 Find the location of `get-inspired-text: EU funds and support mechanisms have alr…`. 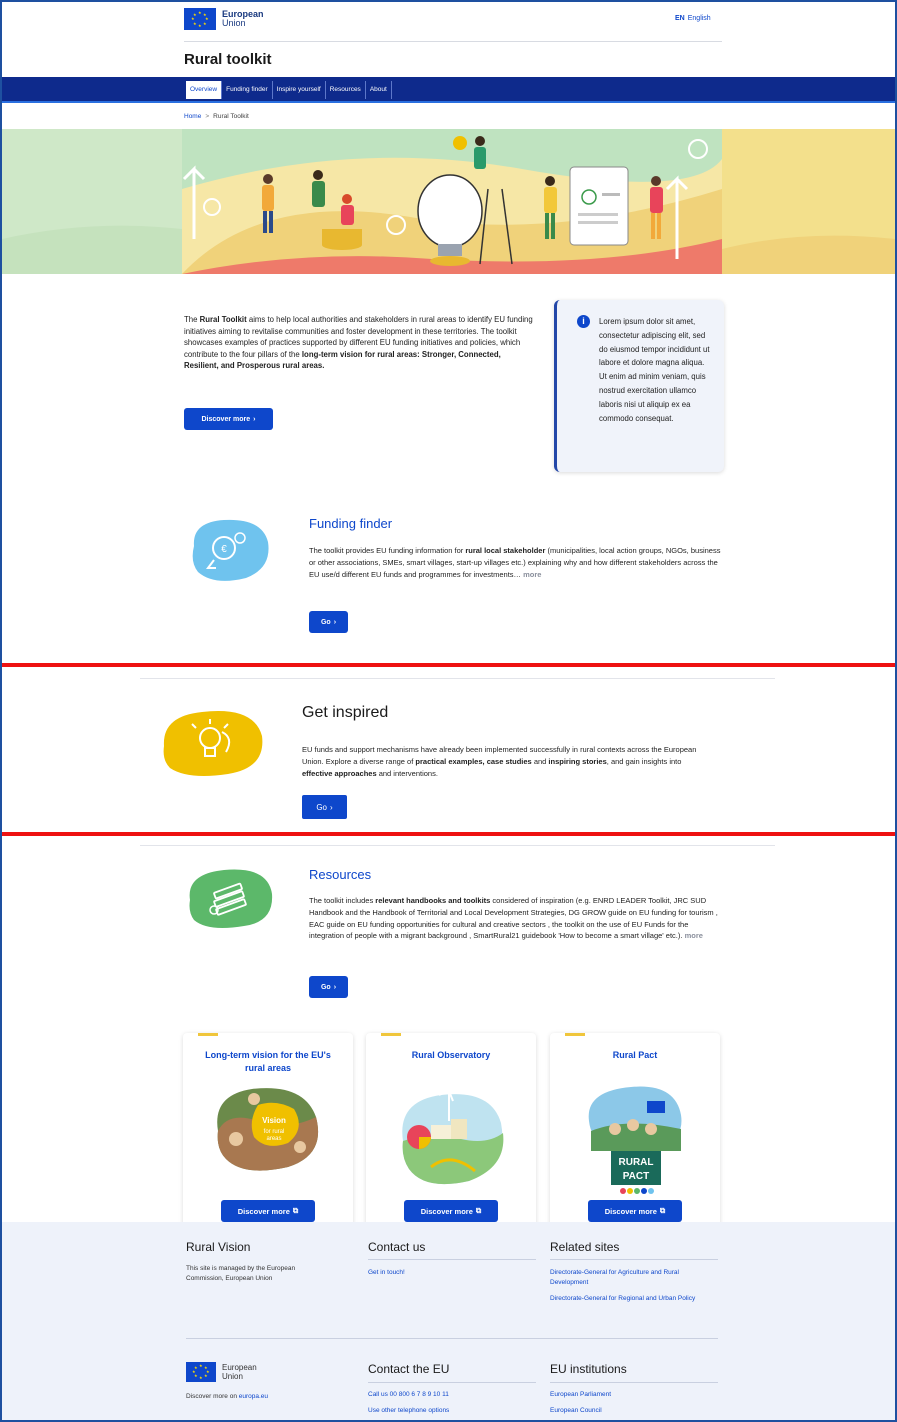

get-inspired-text: EU funds and support mechanisms have alr… is located at coordinates (499, 761).